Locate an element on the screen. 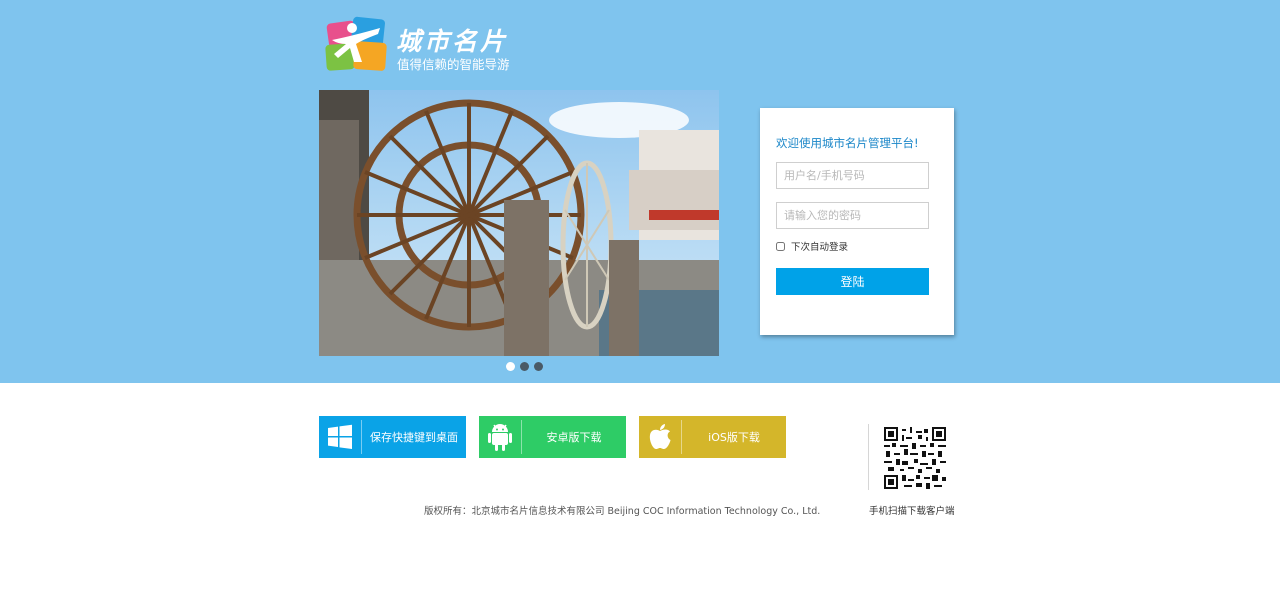 The width and height of the screenshot is (1280, 613). remember-label: 下次自动登录 is located at coordinates (820, 247).